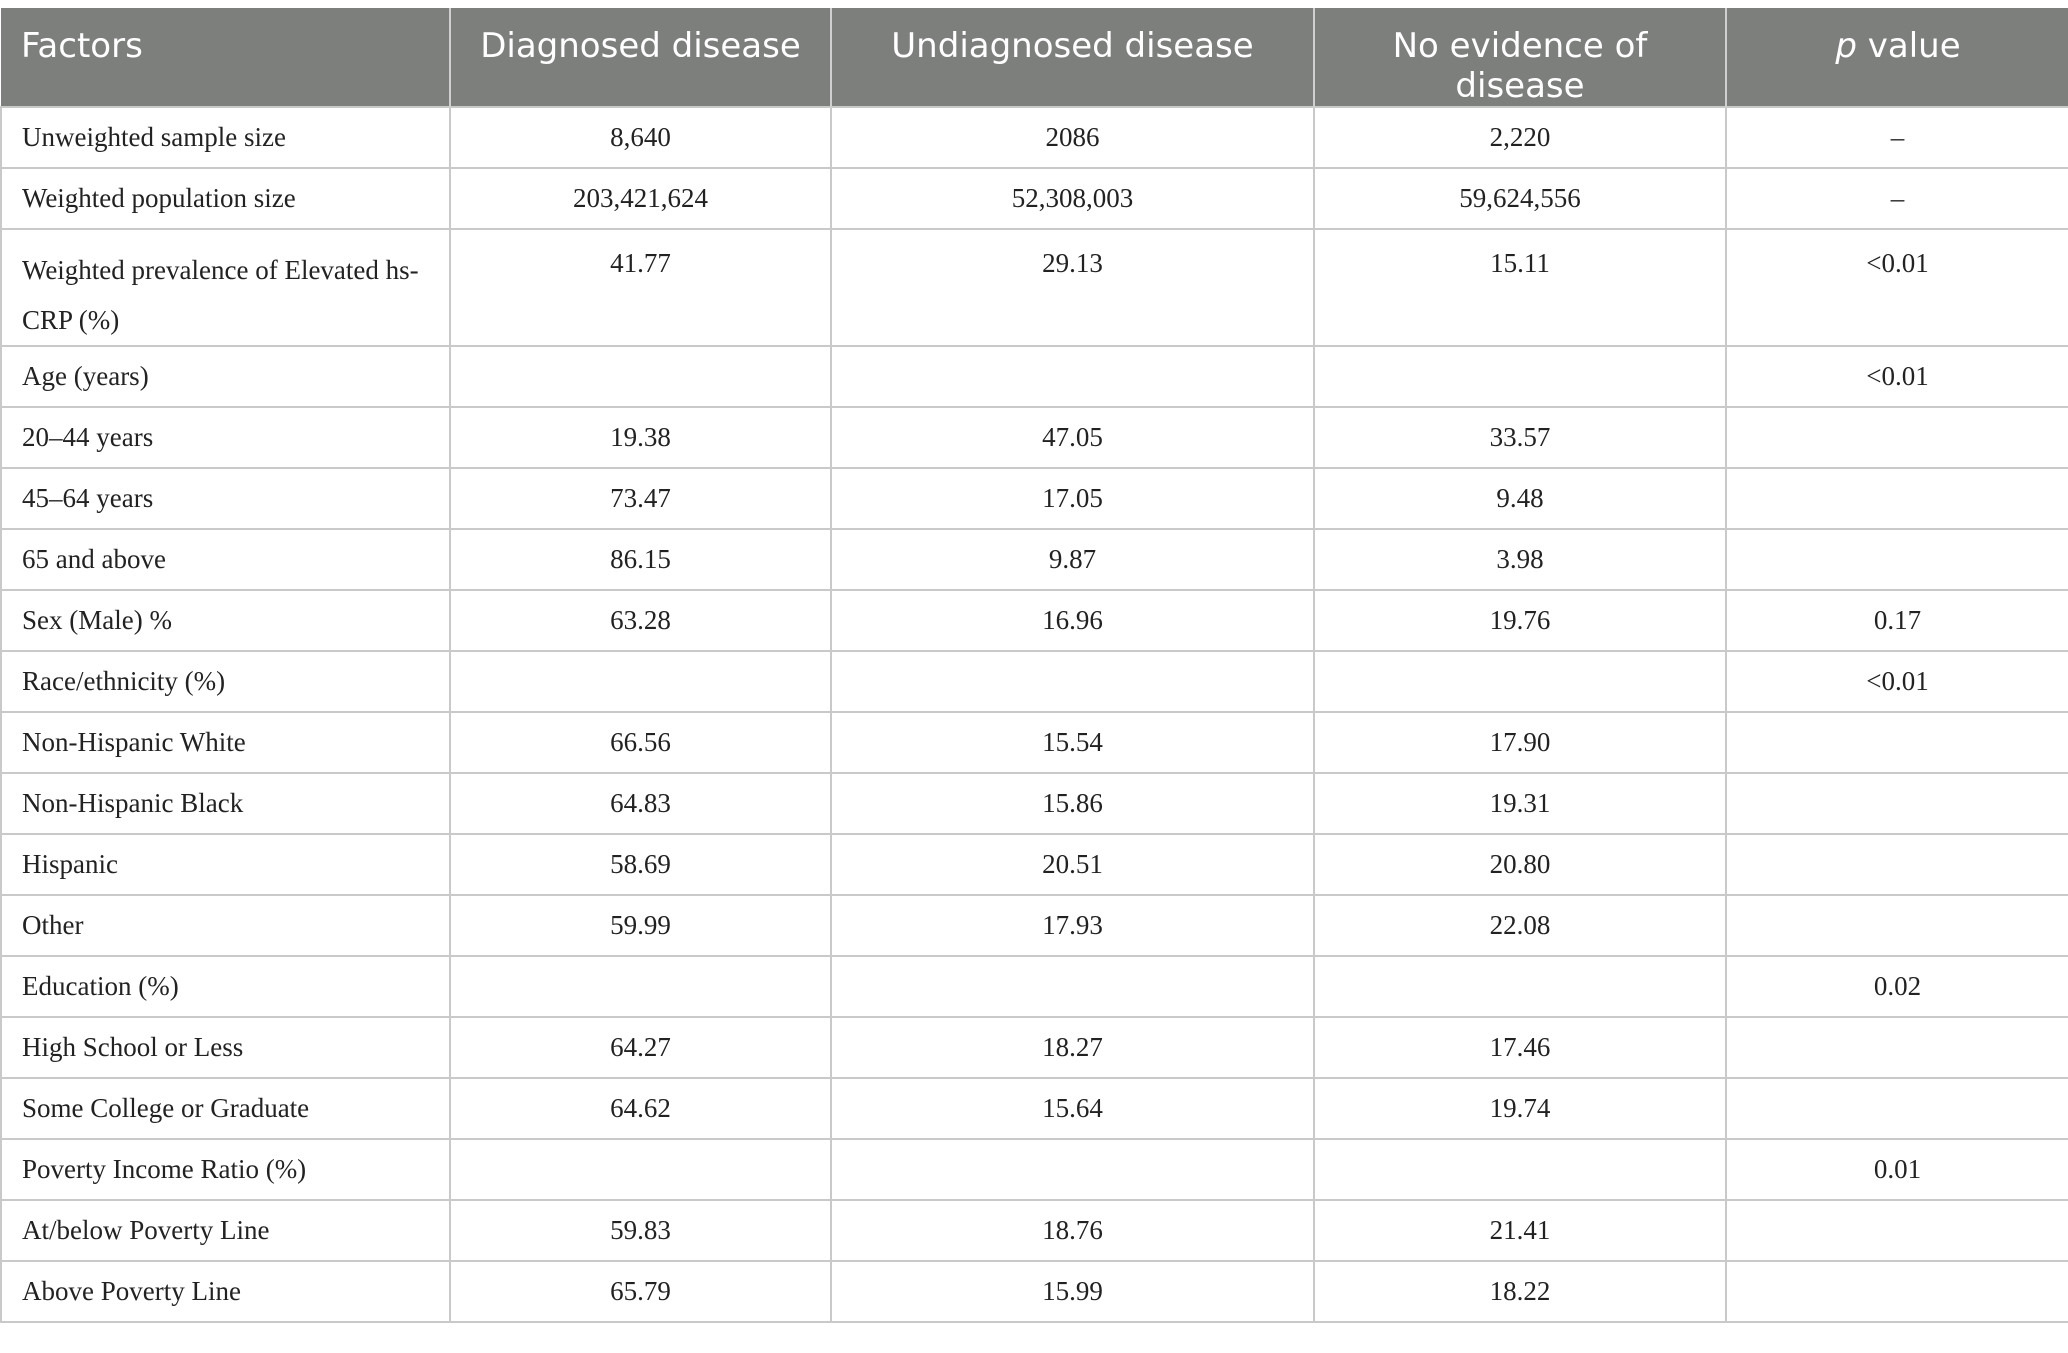 This screenshot has width=2068, height=1353. I want to click on factor-cell: Some College or Graduate, so click(225, 1108).